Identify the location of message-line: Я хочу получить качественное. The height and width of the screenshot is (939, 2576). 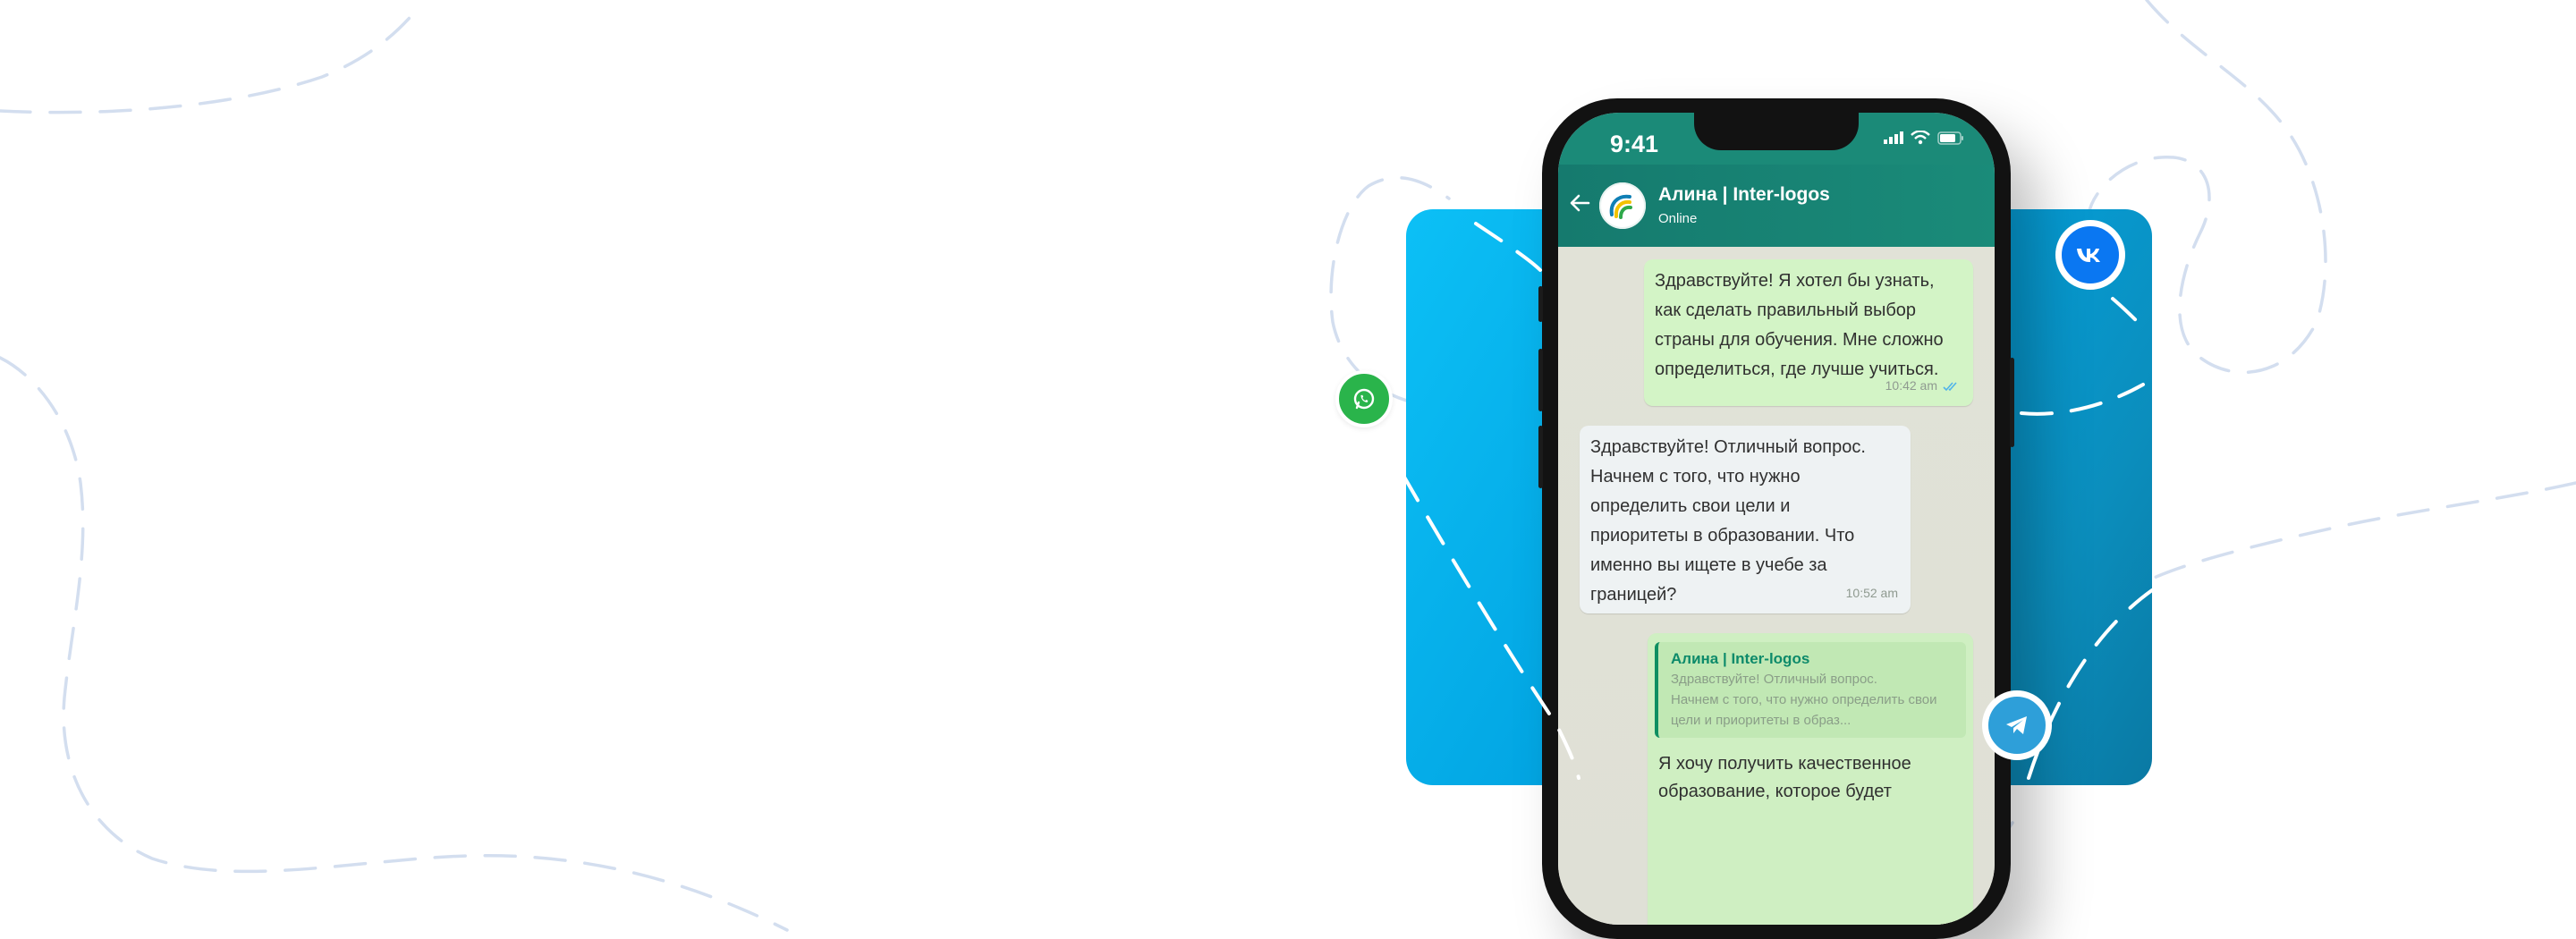
(1784, 764).